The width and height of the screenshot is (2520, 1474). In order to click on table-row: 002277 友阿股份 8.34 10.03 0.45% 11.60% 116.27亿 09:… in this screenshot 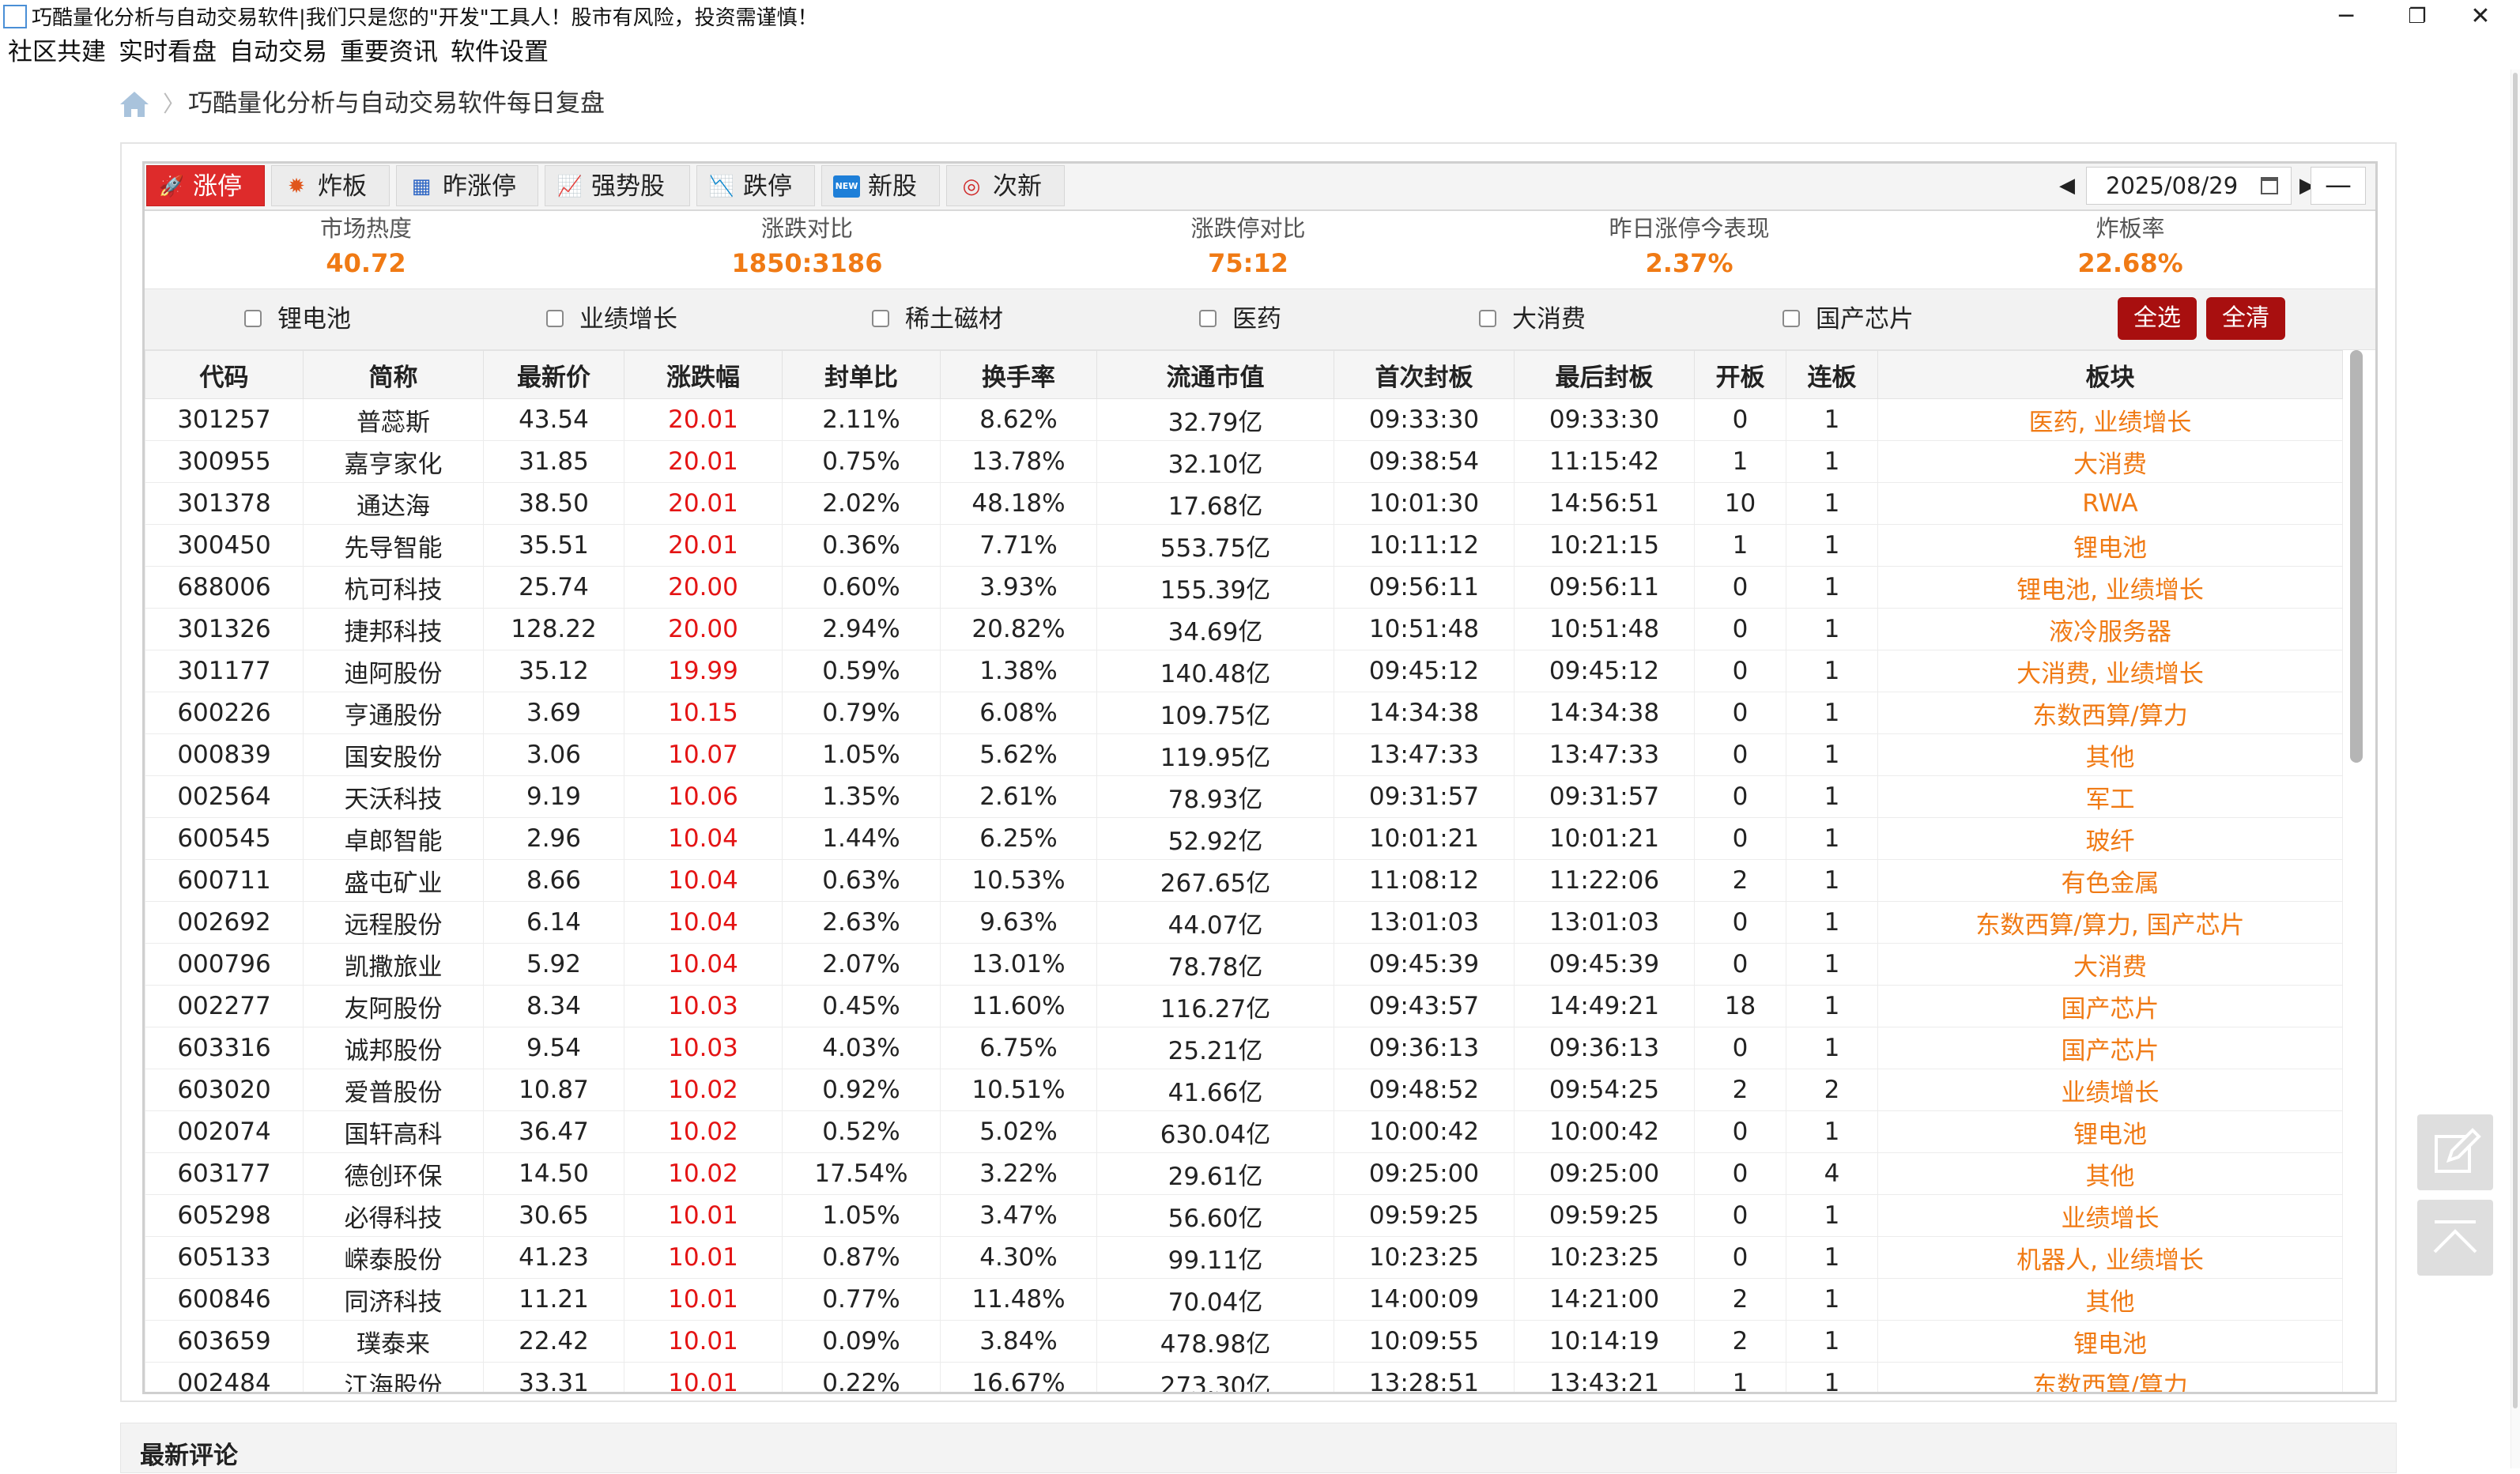, I will do `click(1244, 1006)`.